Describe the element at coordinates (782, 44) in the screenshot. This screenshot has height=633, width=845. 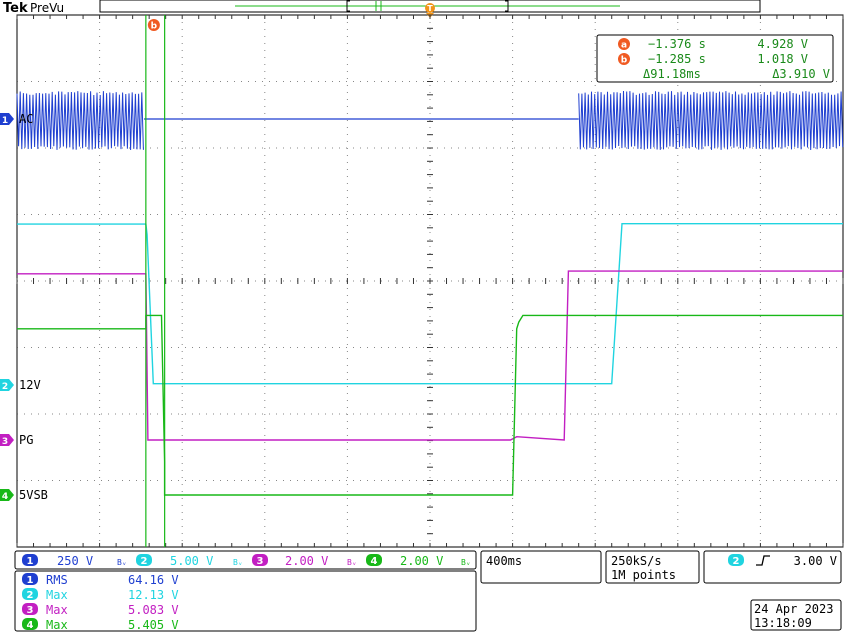
I see `cursor-a-volt: 4.928 V` at that location.